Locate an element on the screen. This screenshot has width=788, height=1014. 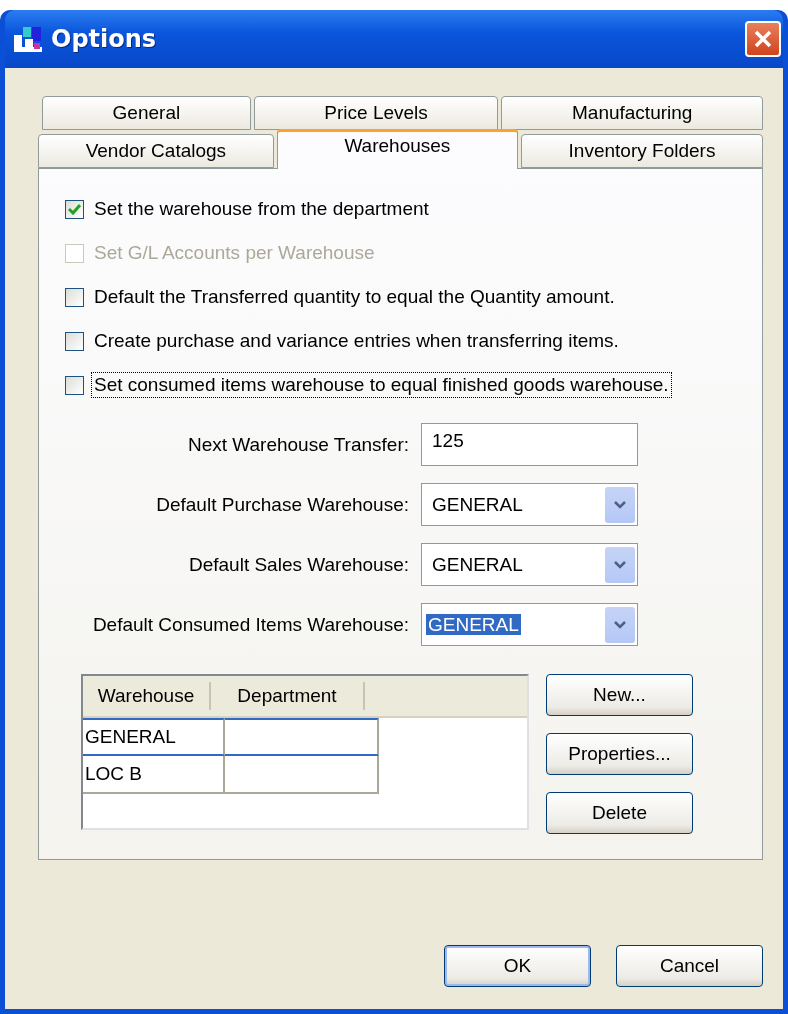
app-icon is located at coordinates (28, 39).